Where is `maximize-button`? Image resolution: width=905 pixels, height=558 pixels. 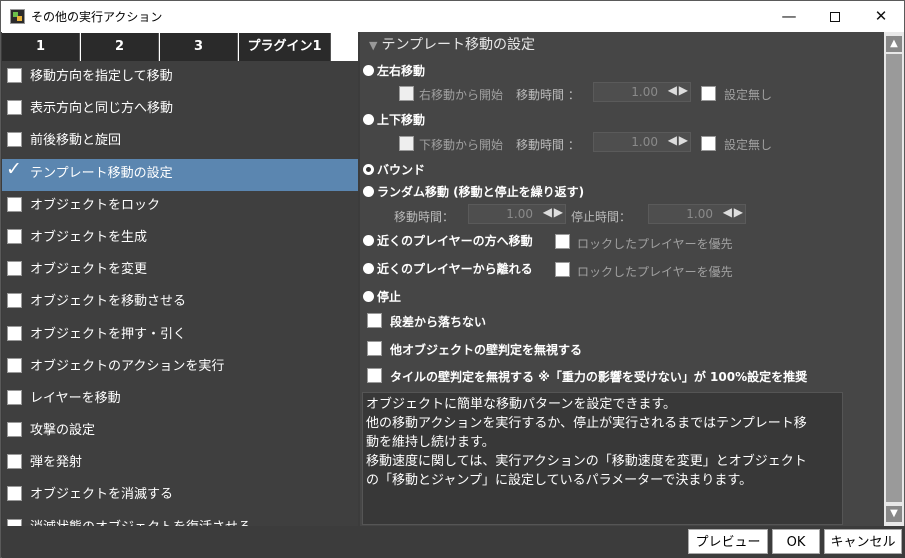
maximize-button is located at coordinates (835, 16).